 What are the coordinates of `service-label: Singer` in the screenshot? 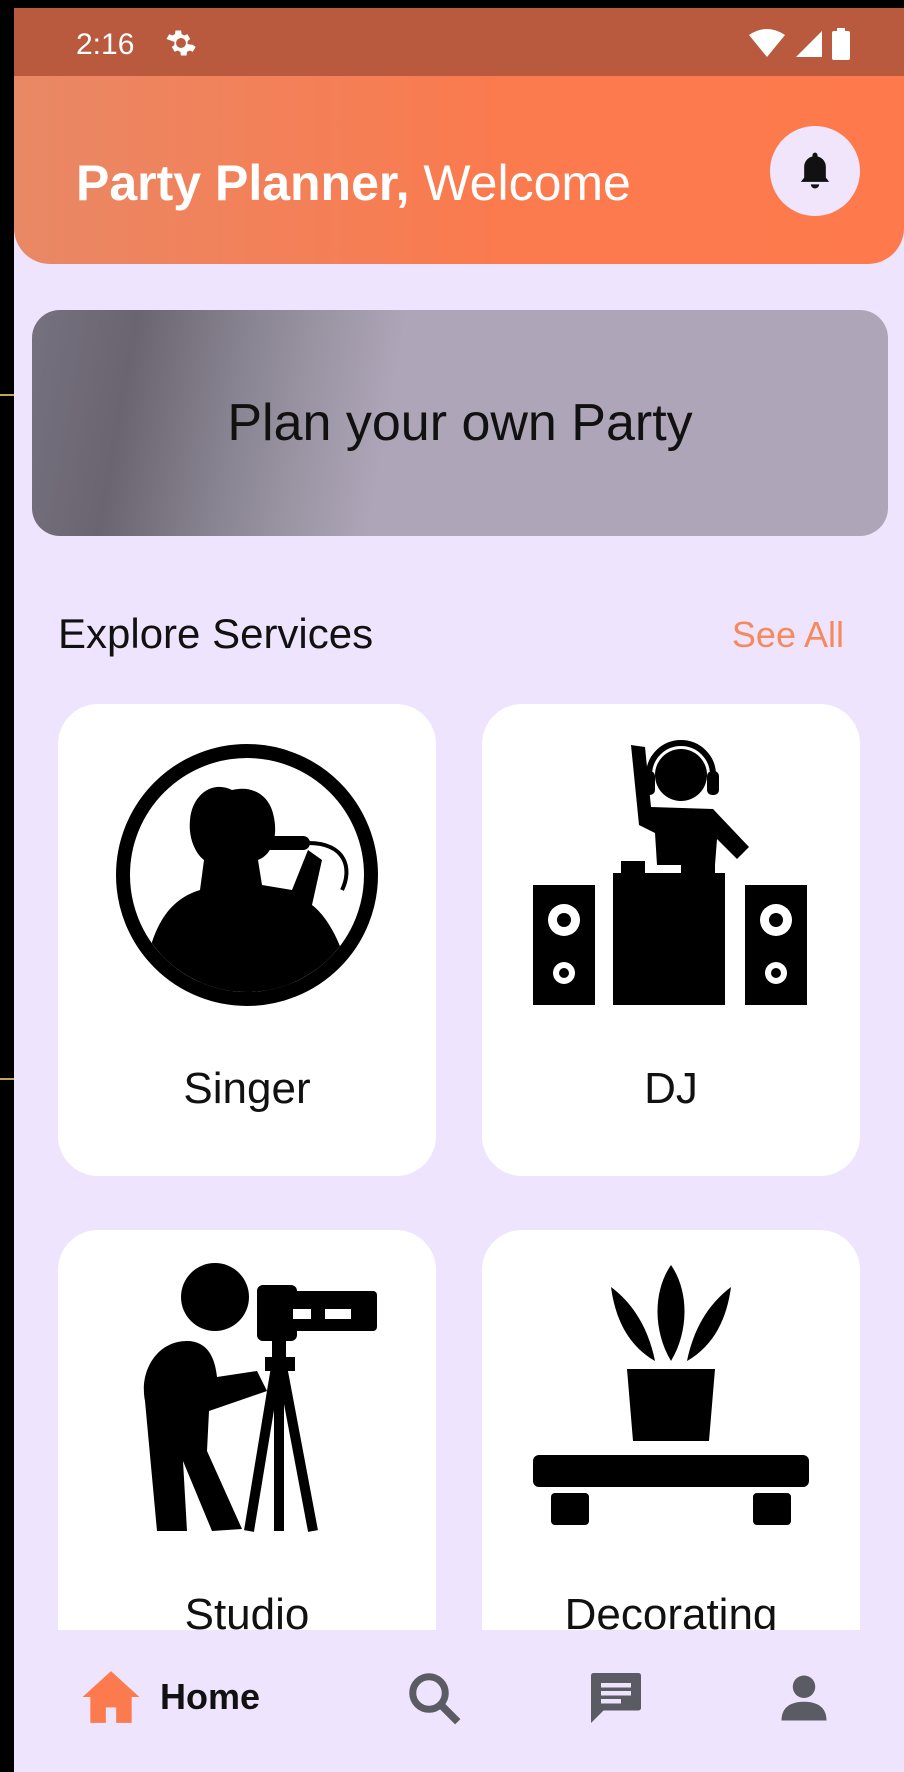 It's located at (247, 1088).